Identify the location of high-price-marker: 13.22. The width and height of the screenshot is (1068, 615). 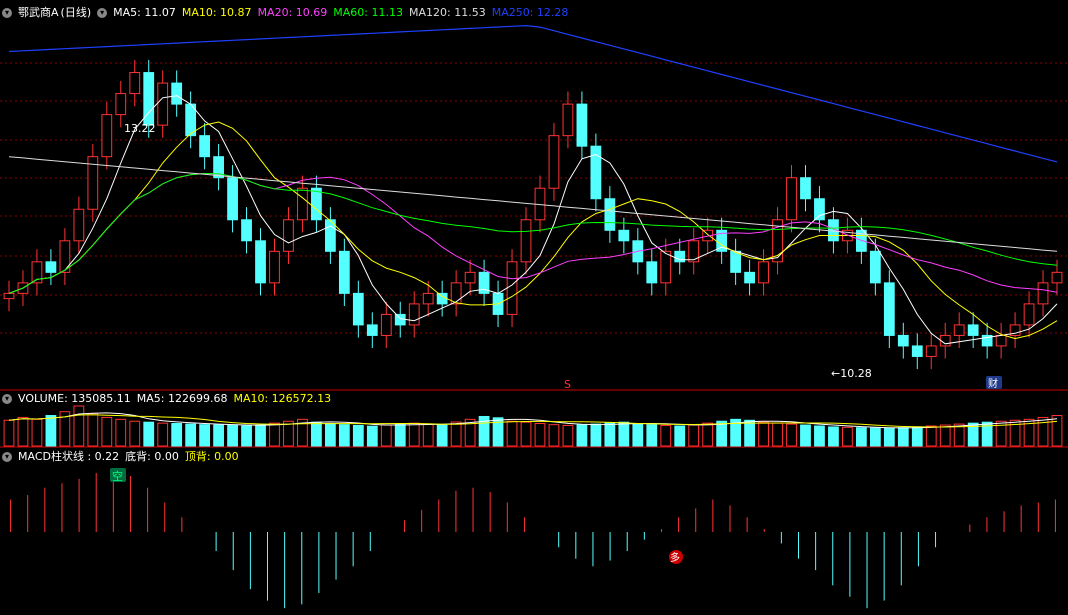
(140, 128).